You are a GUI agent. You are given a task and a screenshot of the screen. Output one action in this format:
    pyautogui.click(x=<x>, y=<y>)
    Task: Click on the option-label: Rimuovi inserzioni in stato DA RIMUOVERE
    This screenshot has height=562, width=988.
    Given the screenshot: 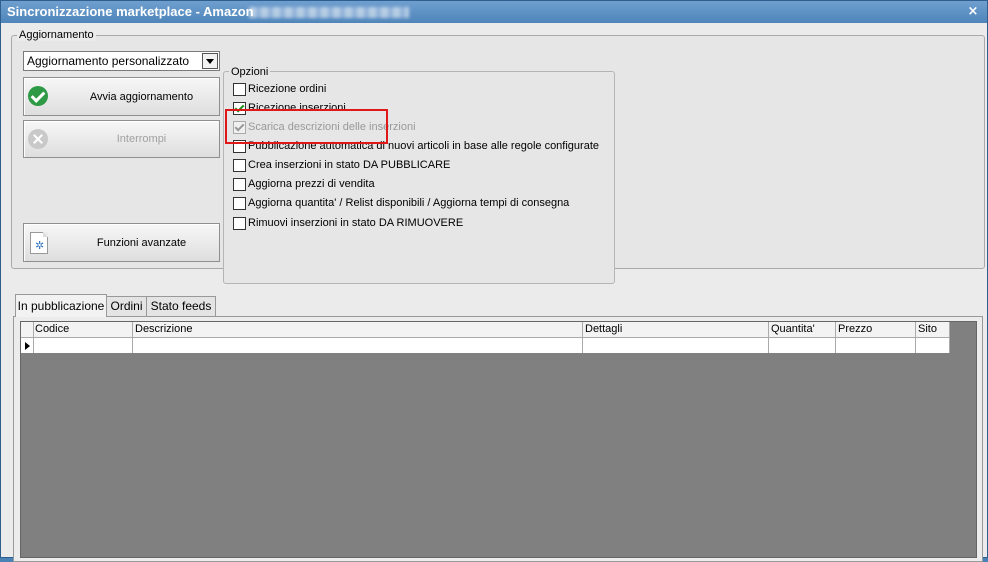 What is the action you would take?
    pyautogui.click(x=356, y=223)
    